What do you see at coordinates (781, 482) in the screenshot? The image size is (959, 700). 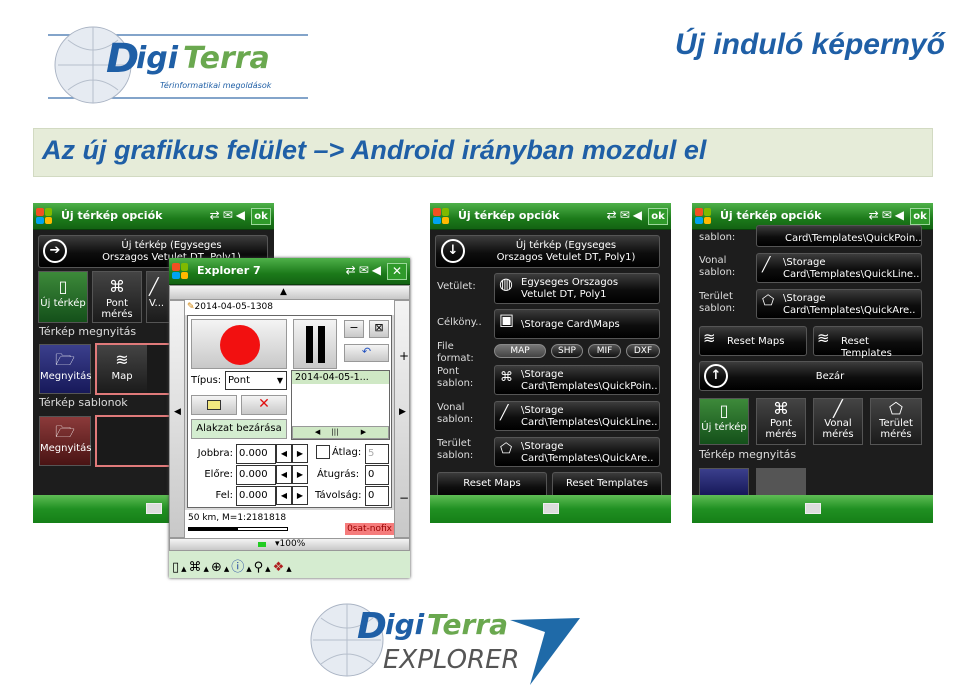 I see `tile-map` at bounding box center [781, 482].